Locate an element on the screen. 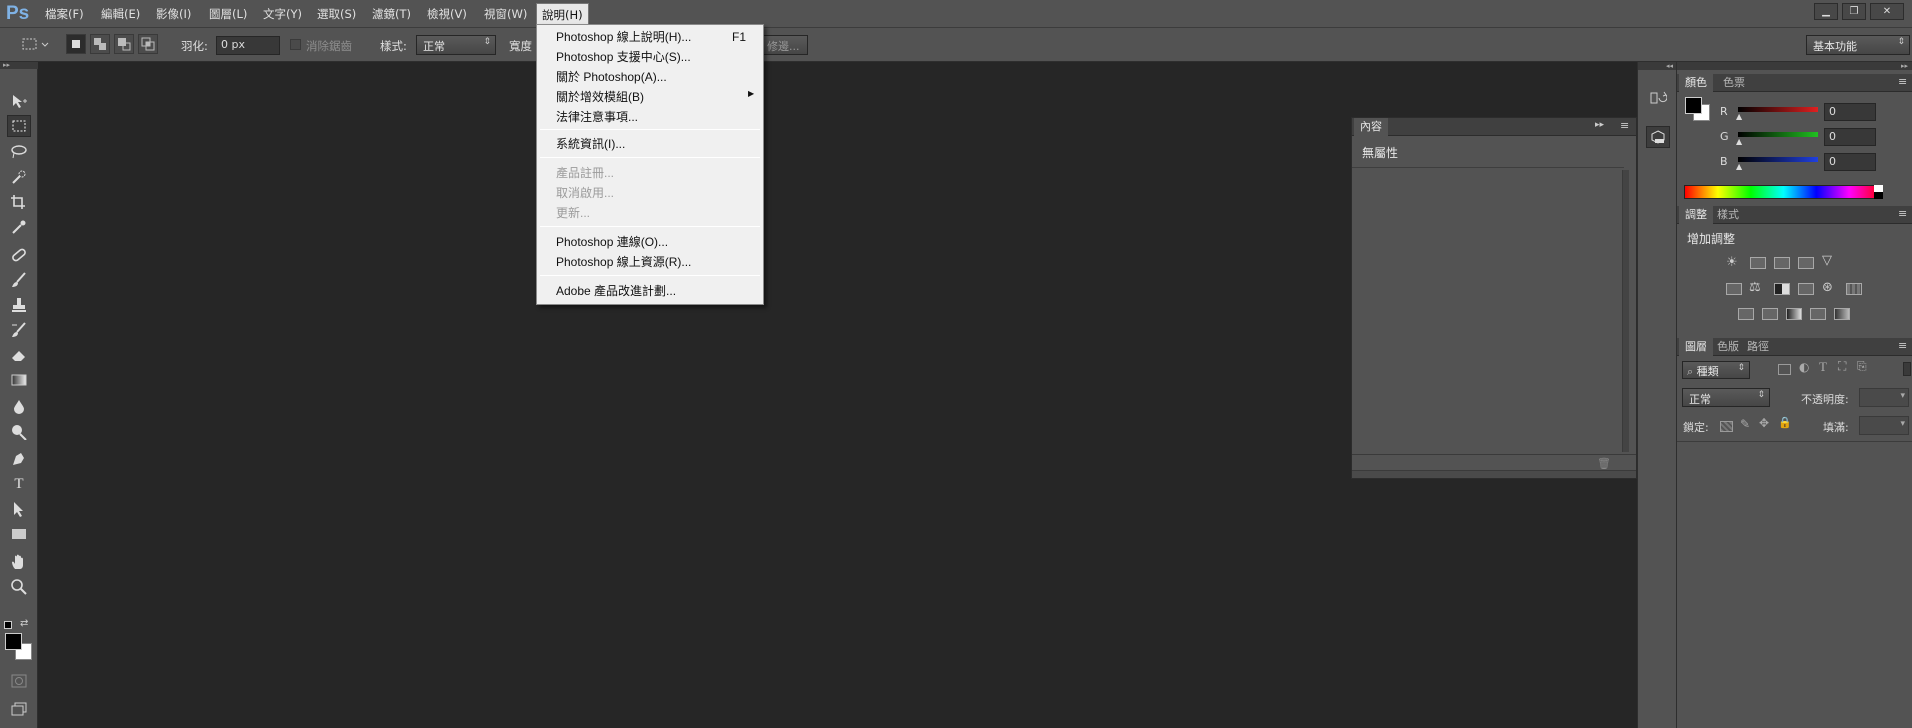  default-colors-icon is located at coordinates (8, 625).